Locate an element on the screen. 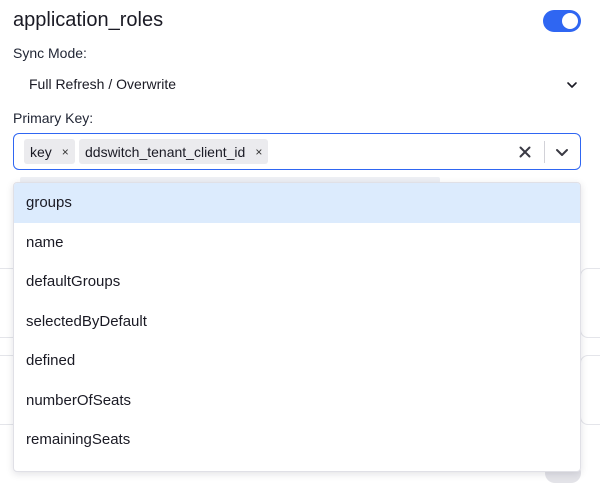 The width and height of the screenshot is (600, 488). option-label: defaultGroups is located at coordinates (73, 282).